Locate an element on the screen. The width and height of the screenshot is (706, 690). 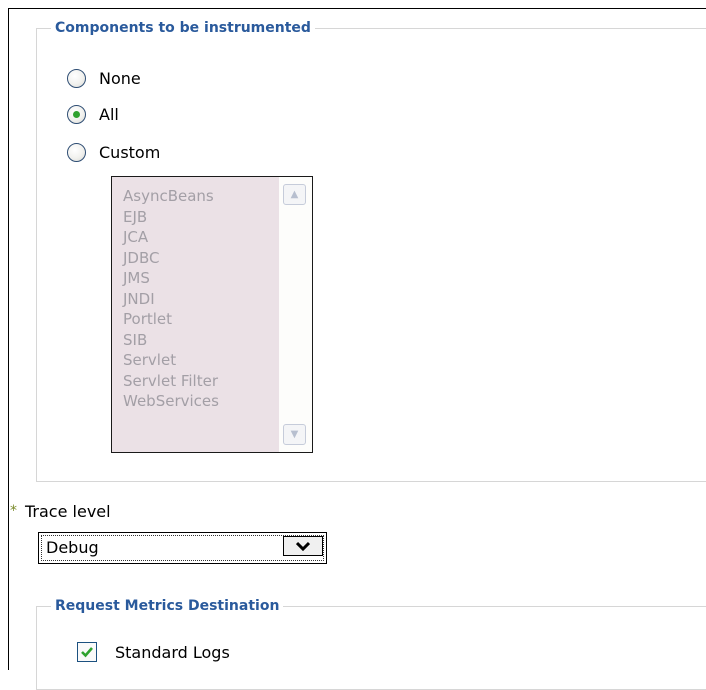
checkmark-icon is located at coordinates (87, 652).